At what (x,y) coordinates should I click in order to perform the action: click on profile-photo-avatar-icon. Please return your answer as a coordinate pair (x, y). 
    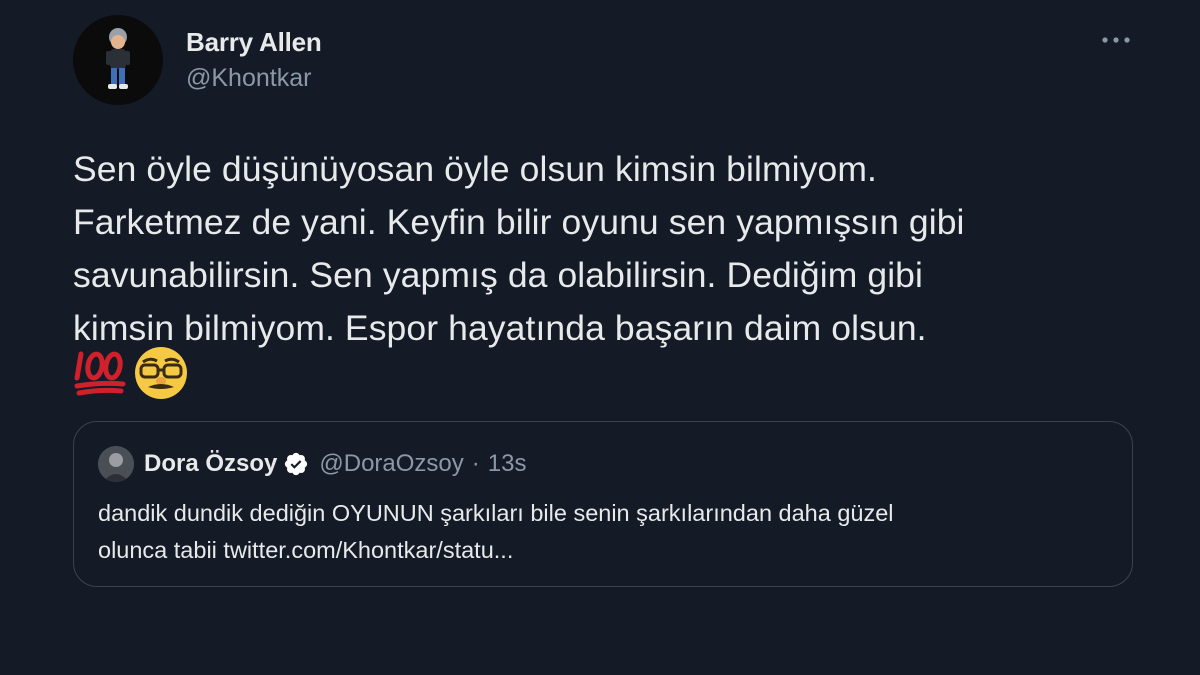
    Looking at the image, I should click on (116, 464).